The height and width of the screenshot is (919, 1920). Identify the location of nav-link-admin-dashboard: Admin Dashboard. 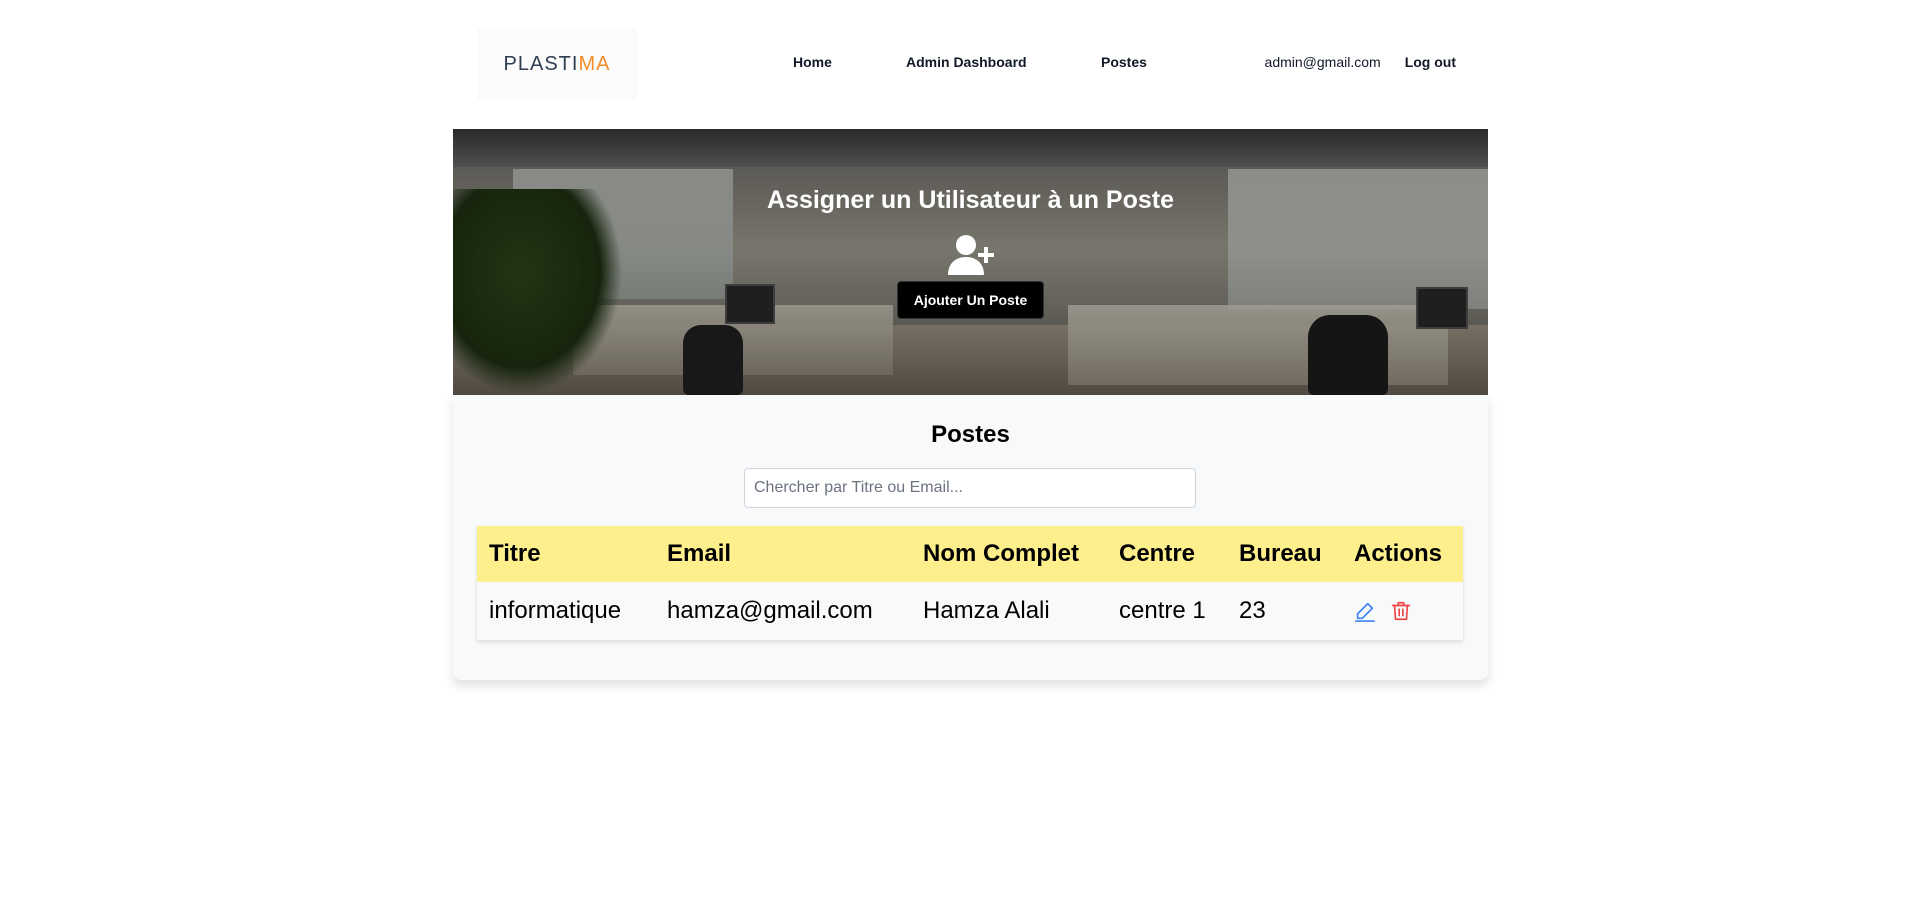
(966, 62).